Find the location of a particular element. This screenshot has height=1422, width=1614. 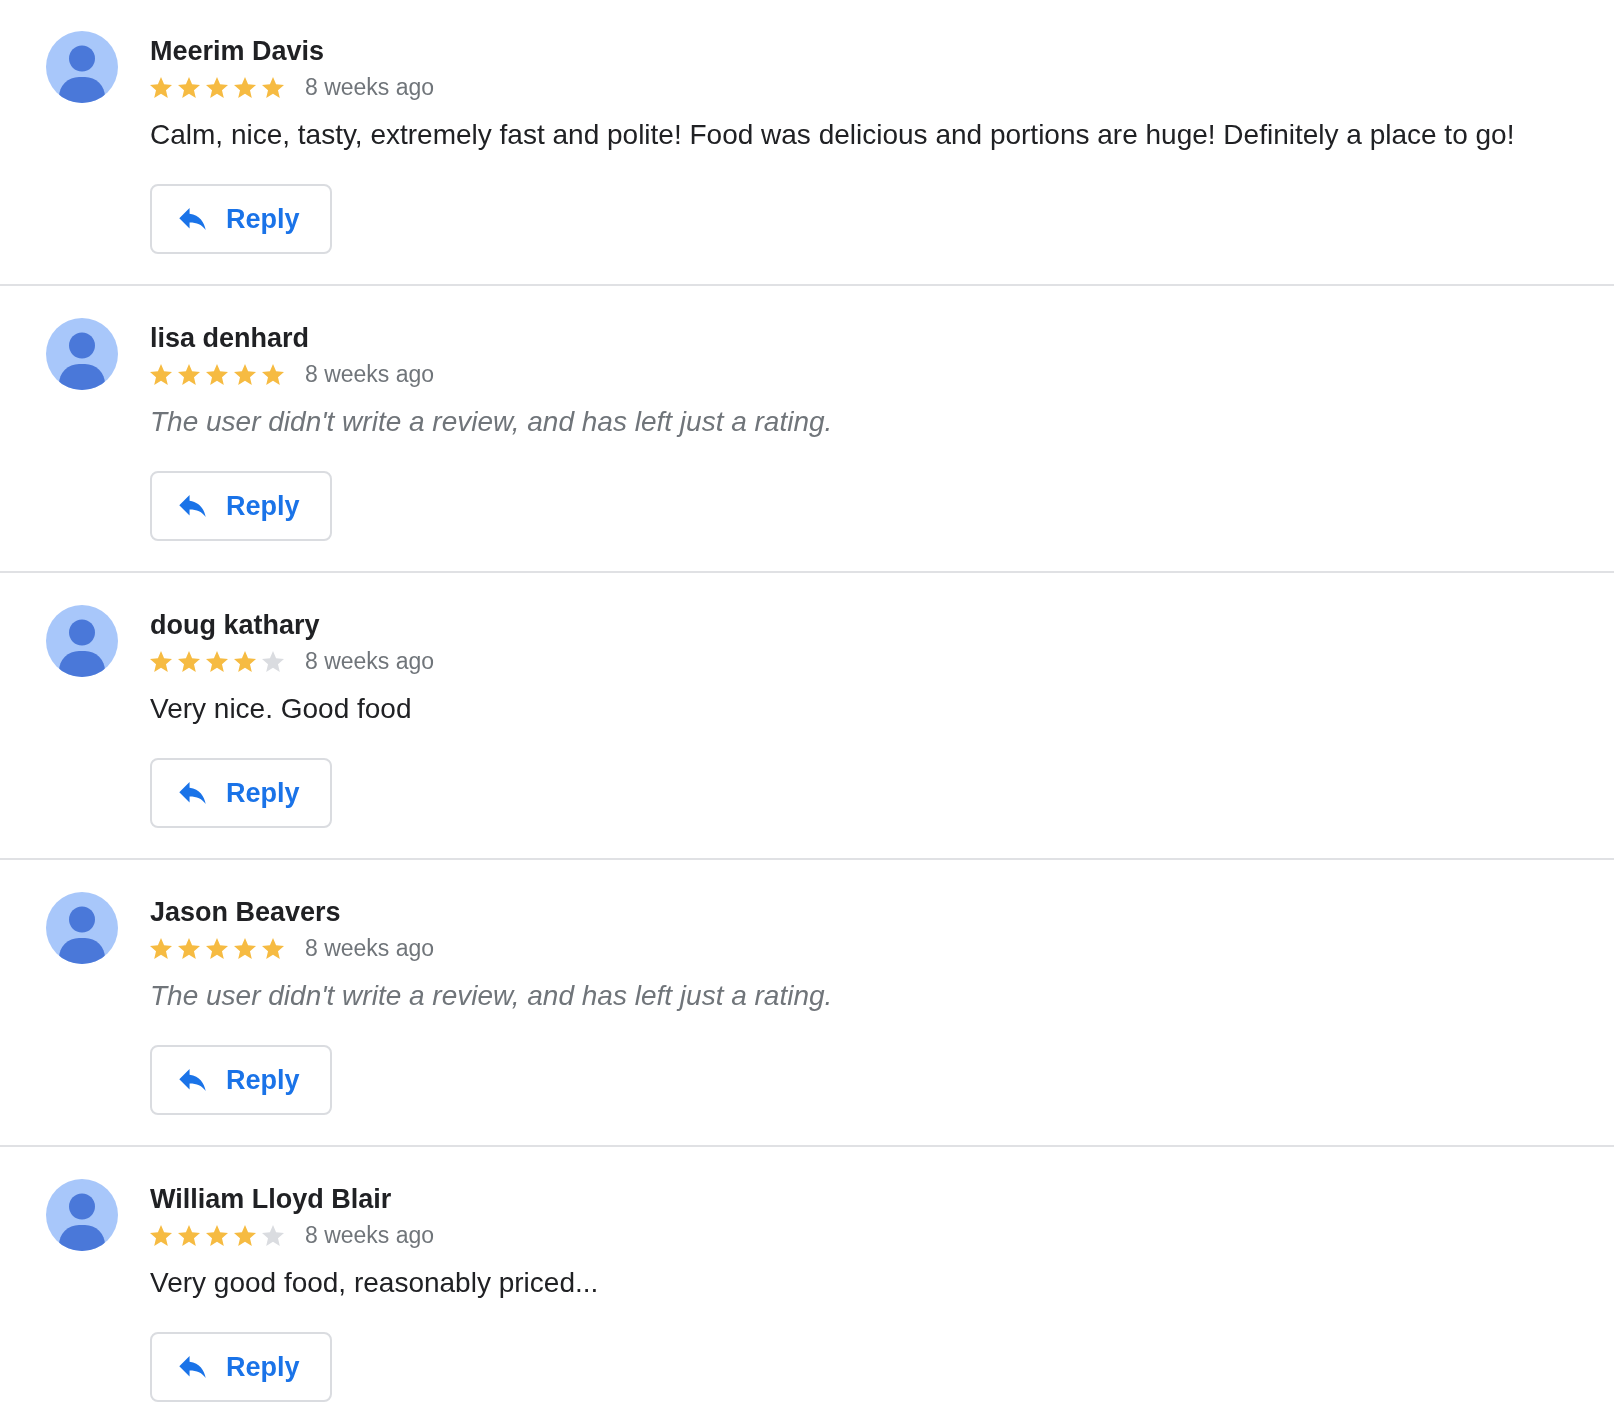

review-text: Very nice. Good food is located at coordinates (281, 709).